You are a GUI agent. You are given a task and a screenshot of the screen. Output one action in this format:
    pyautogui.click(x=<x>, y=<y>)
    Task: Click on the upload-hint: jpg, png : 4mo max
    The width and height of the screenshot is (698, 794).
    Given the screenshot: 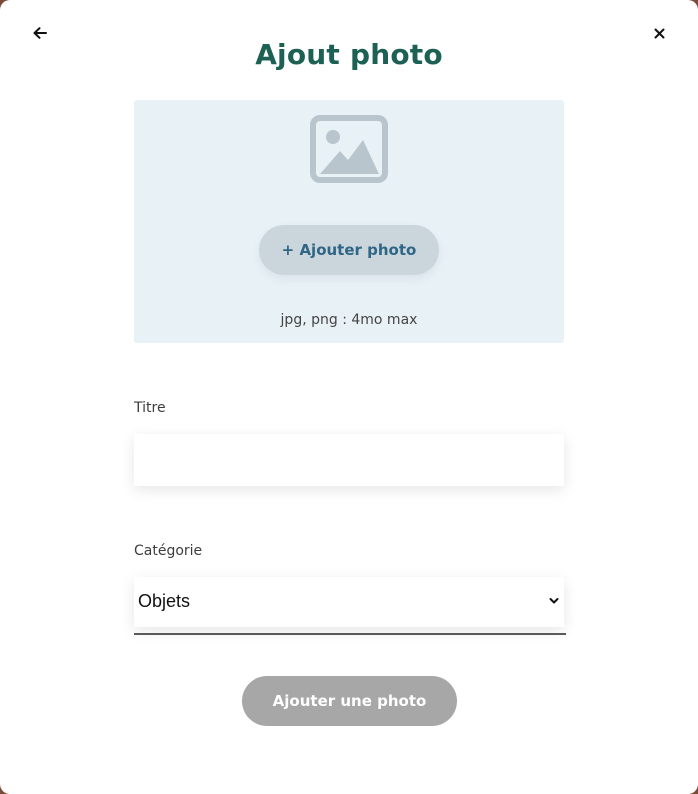 What is the action you would take?
    pyautogui.click(x=349, y=320)
    